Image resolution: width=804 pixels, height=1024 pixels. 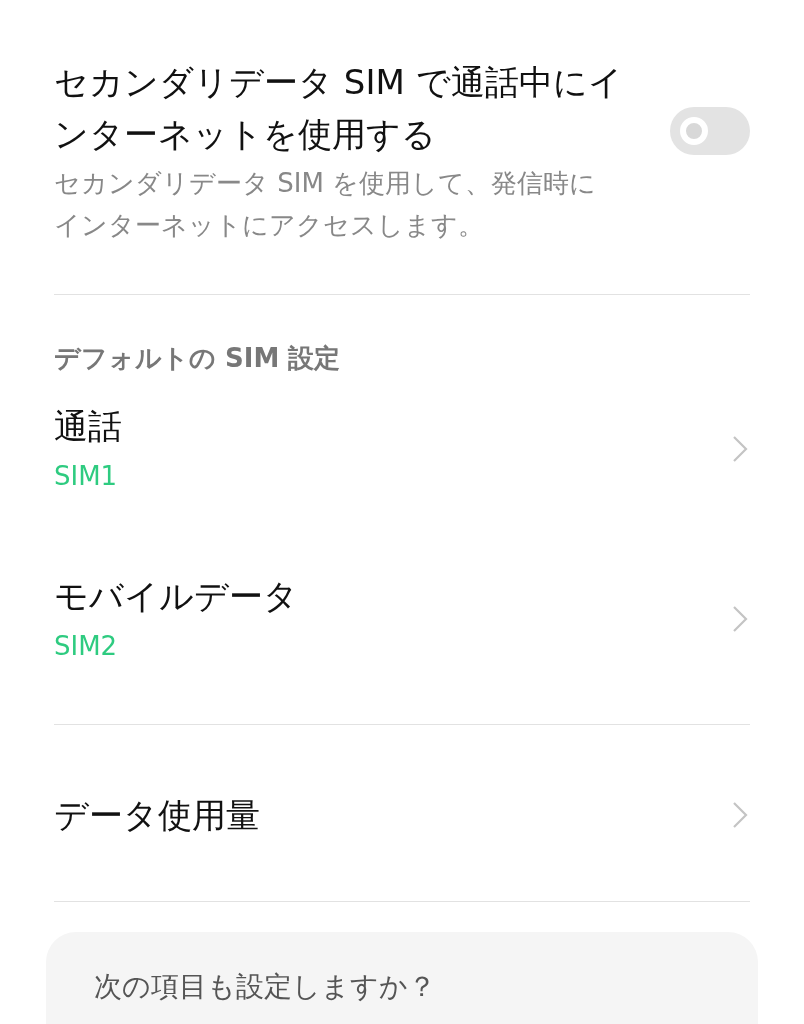 What do you see at coordinates (710, 131) in the screenshot?
I see `toggle-switch` at bounding box center [710, 131].